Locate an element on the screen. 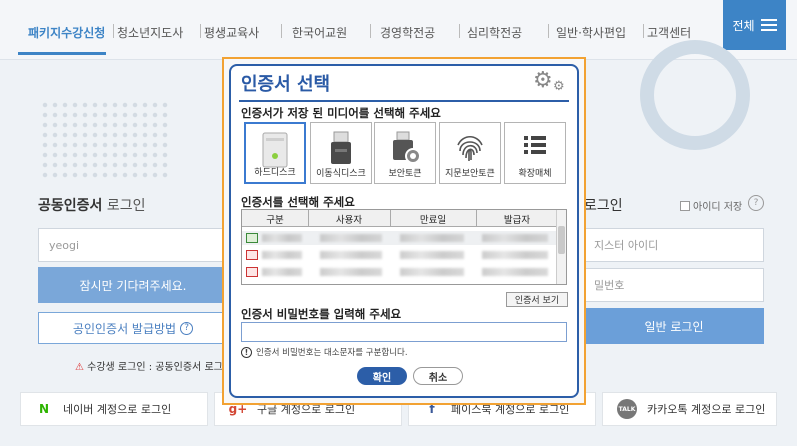 The width and height of the screenshot is (797, 446). cert-login-title: 공동인증서 로그인 is located at coordinates (92, 206).